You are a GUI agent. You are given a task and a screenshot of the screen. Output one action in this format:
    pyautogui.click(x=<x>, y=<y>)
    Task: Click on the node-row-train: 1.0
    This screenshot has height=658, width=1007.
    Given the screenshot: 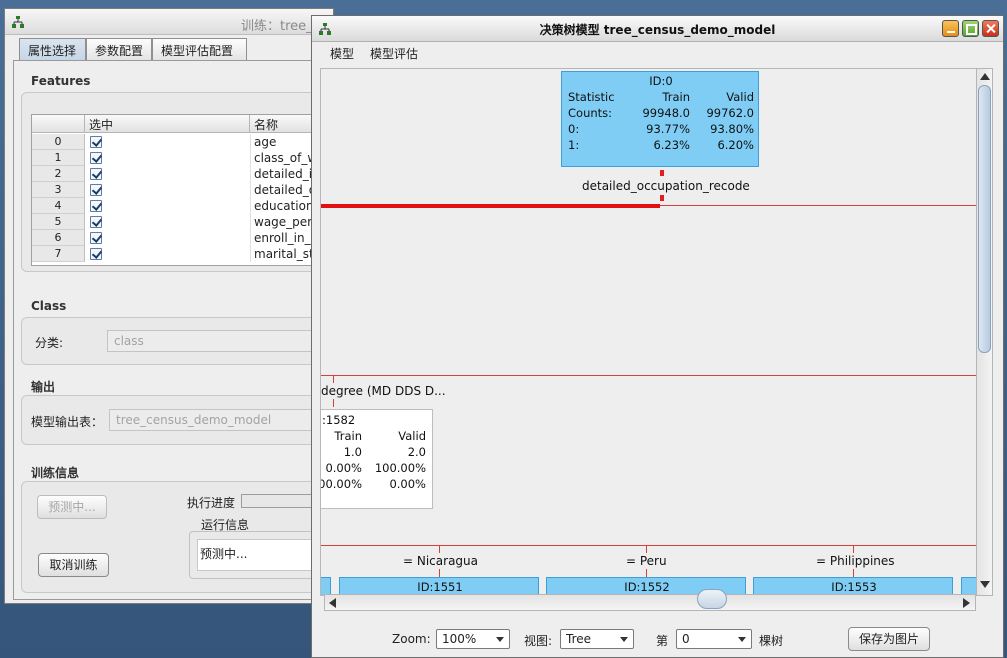 What is the action you would take?
    pyautogui.click(x=352, y=452)
    